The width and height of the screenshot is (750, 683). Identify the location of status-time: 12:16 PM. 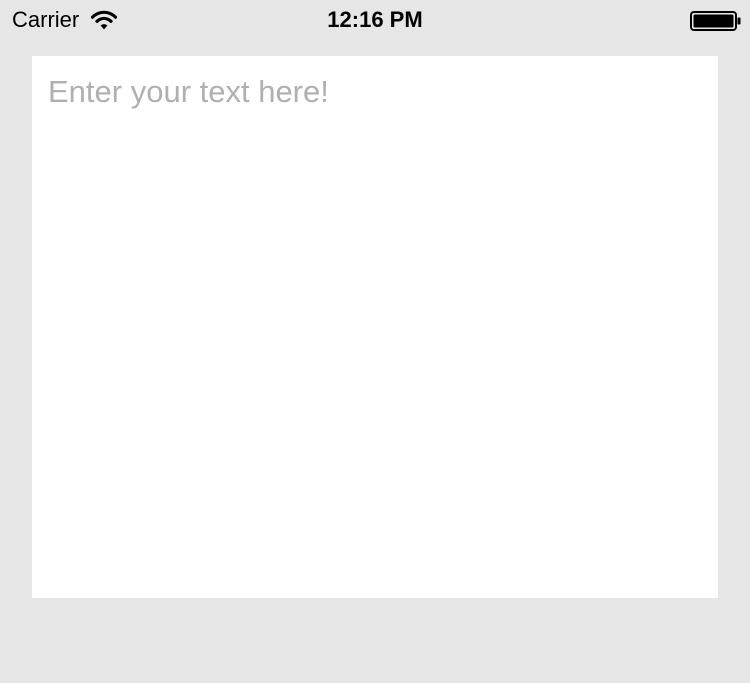
(375, 19).